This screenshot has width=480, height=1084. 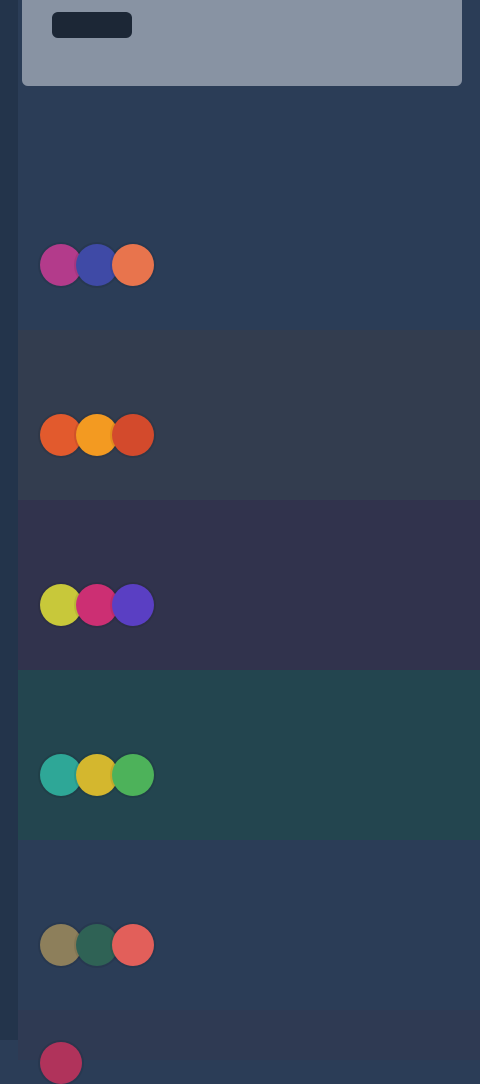 I want to click on palette-card, so click(x=249, y=1047).